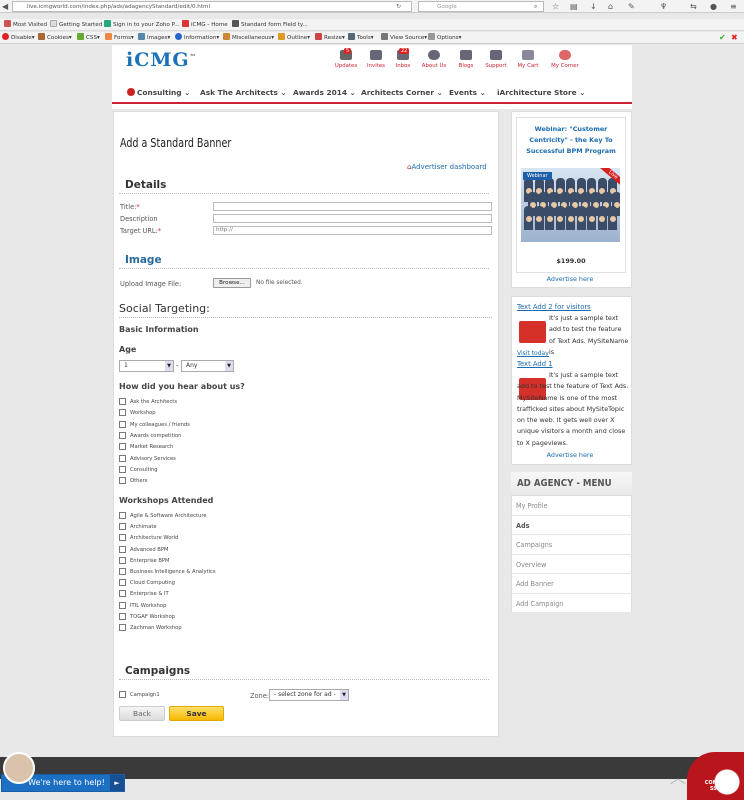 The width and height of the screenshot is (744, 800). I want to click on title-input, so click(352, 206).